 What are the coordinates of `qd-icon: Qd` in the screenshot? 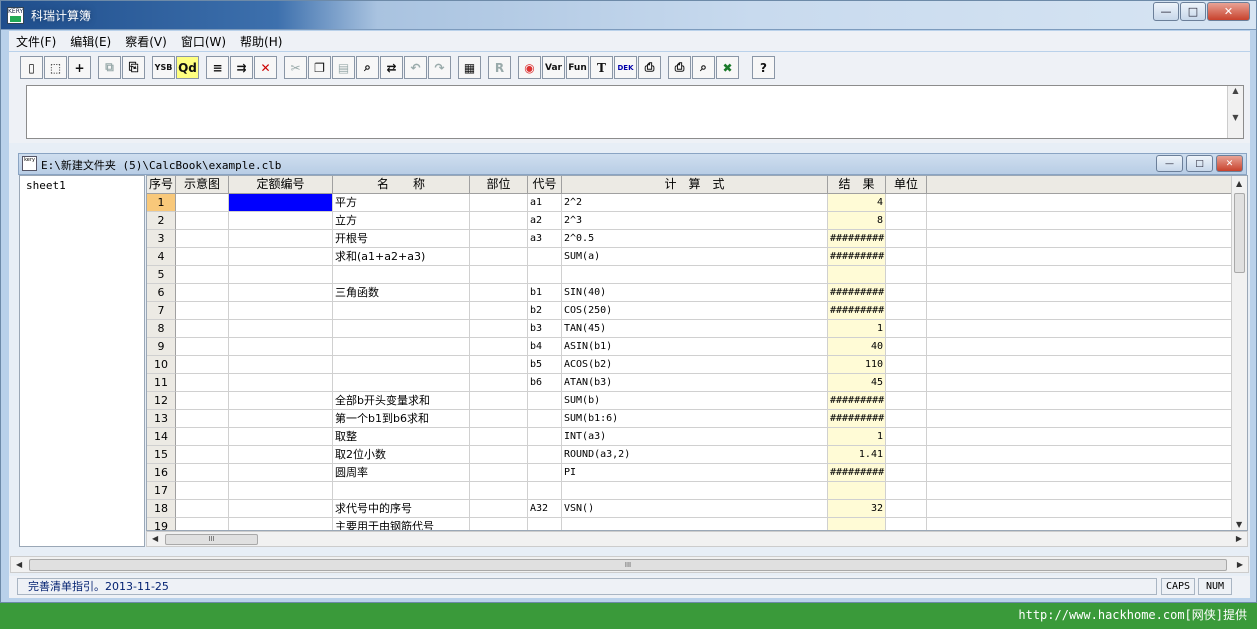 It's located at (187, 67).